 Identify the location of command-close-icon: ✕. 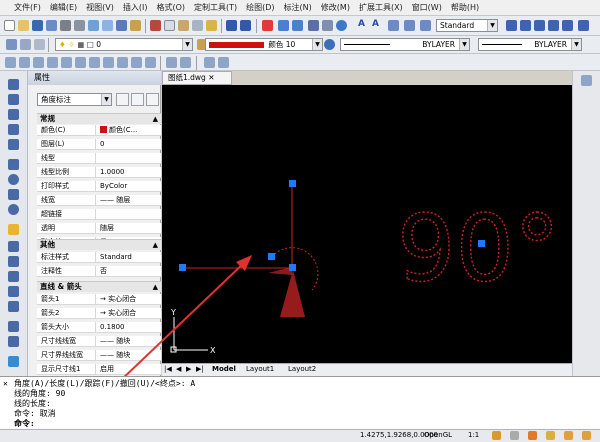
(5, 383).